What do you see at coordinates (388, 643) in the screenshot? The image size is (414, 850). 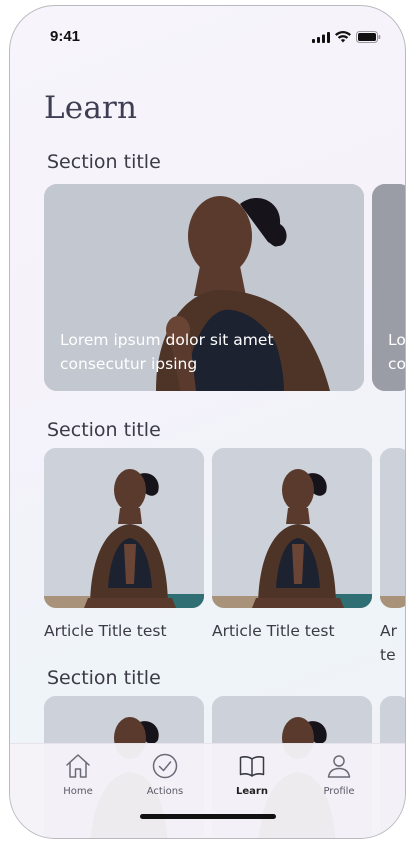 I see `article-title: Ar te` at bounding box center [388, 643].